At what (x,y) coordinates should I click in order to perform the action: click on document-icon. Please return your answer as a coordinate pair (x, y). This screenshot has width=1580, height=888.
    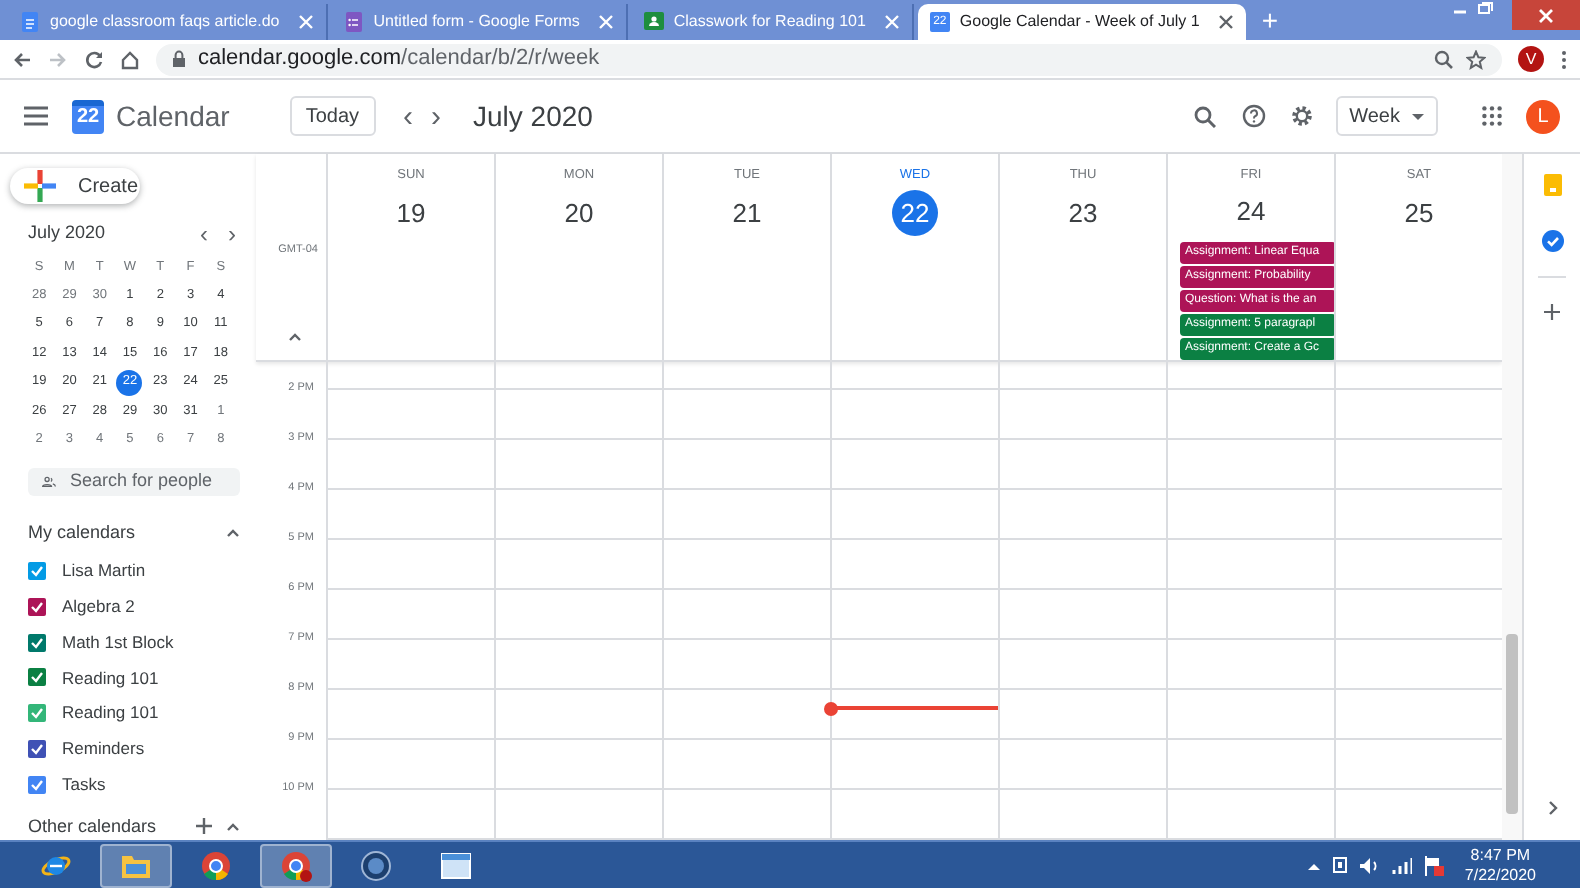
    Looking at the image, I should click on (30, 22).